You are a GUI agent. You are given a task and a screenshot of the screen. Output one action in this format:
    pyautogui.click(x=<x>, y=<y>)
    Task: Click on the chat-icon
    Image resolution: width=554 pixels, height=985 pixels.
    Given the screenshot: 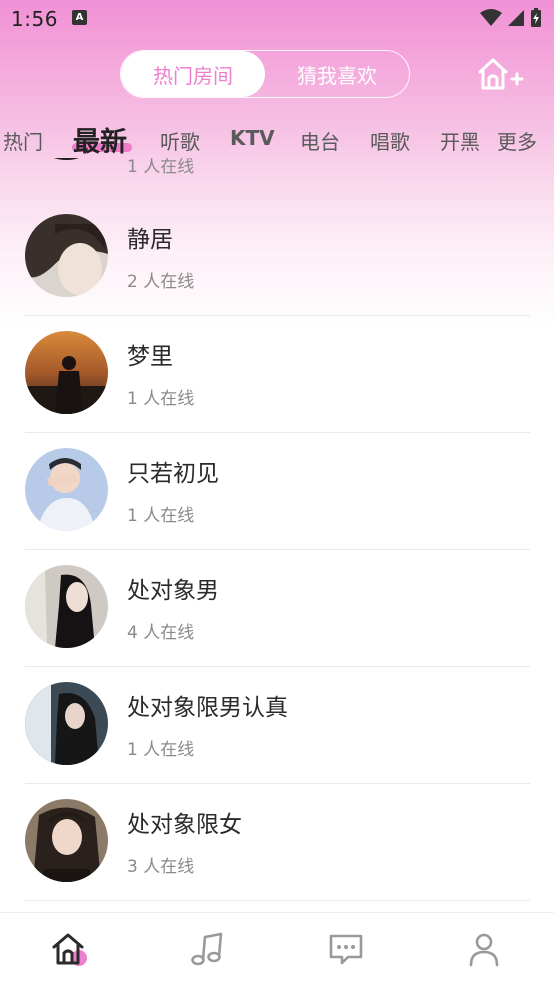 What is the action you would take?
    pyautogui.click(x=346, y=949)
    